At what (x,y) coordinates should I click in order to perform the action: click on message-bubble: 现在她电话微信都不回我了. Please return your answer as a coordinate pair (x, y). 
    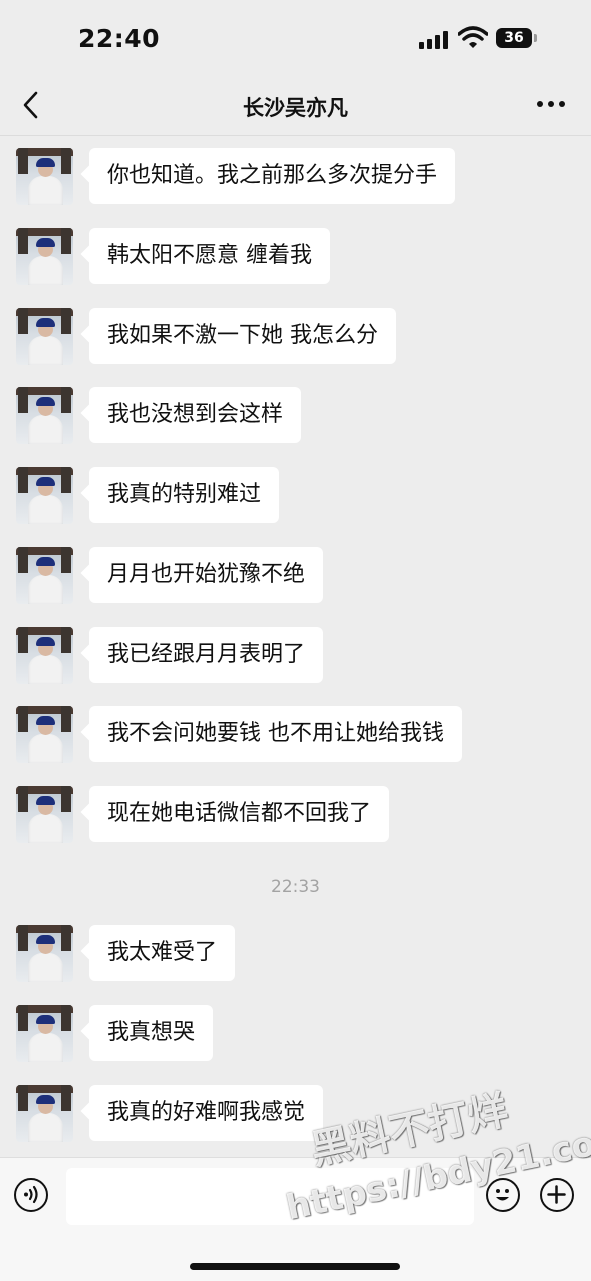
    Looking at the image, I should click on (239, 814).